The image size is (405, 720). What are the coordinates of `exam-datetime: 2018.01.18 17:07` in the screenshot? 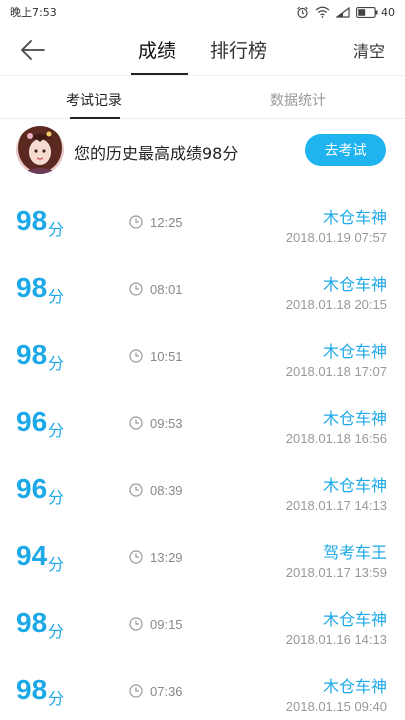 It's located at (336, 371).